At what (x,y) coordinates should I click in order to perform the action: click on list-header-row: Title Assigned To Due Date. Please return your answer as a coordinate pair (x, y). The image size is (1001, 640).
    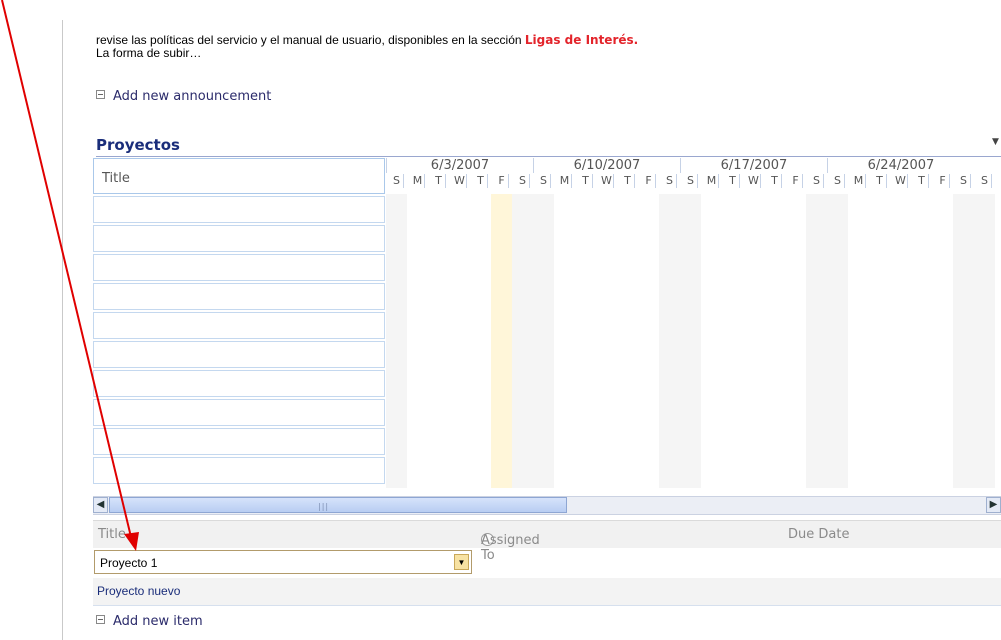
    Looking at the image, I should click on (547, 541).